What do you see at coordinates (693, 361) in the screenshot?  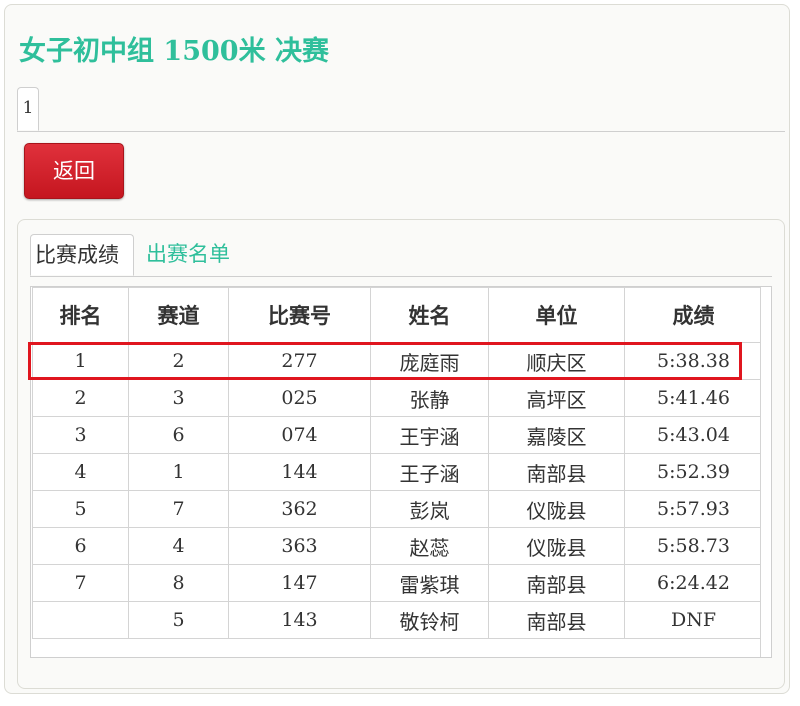 I see `cell-result: 5:38.38` at bounding box center [693, 361].